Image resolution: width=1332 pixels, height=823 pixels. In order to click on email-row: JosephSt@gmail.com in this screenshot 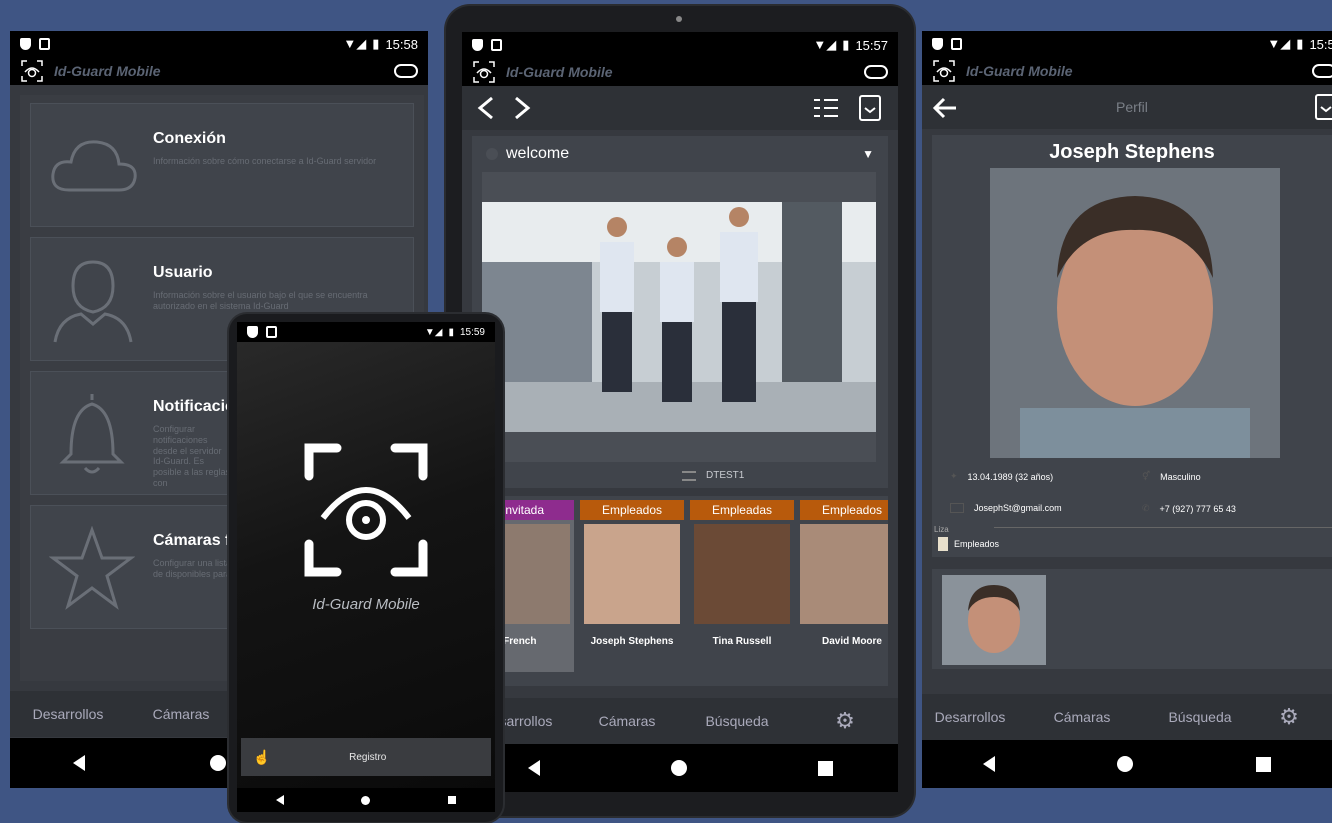, I will do `click(1006, 508)`.